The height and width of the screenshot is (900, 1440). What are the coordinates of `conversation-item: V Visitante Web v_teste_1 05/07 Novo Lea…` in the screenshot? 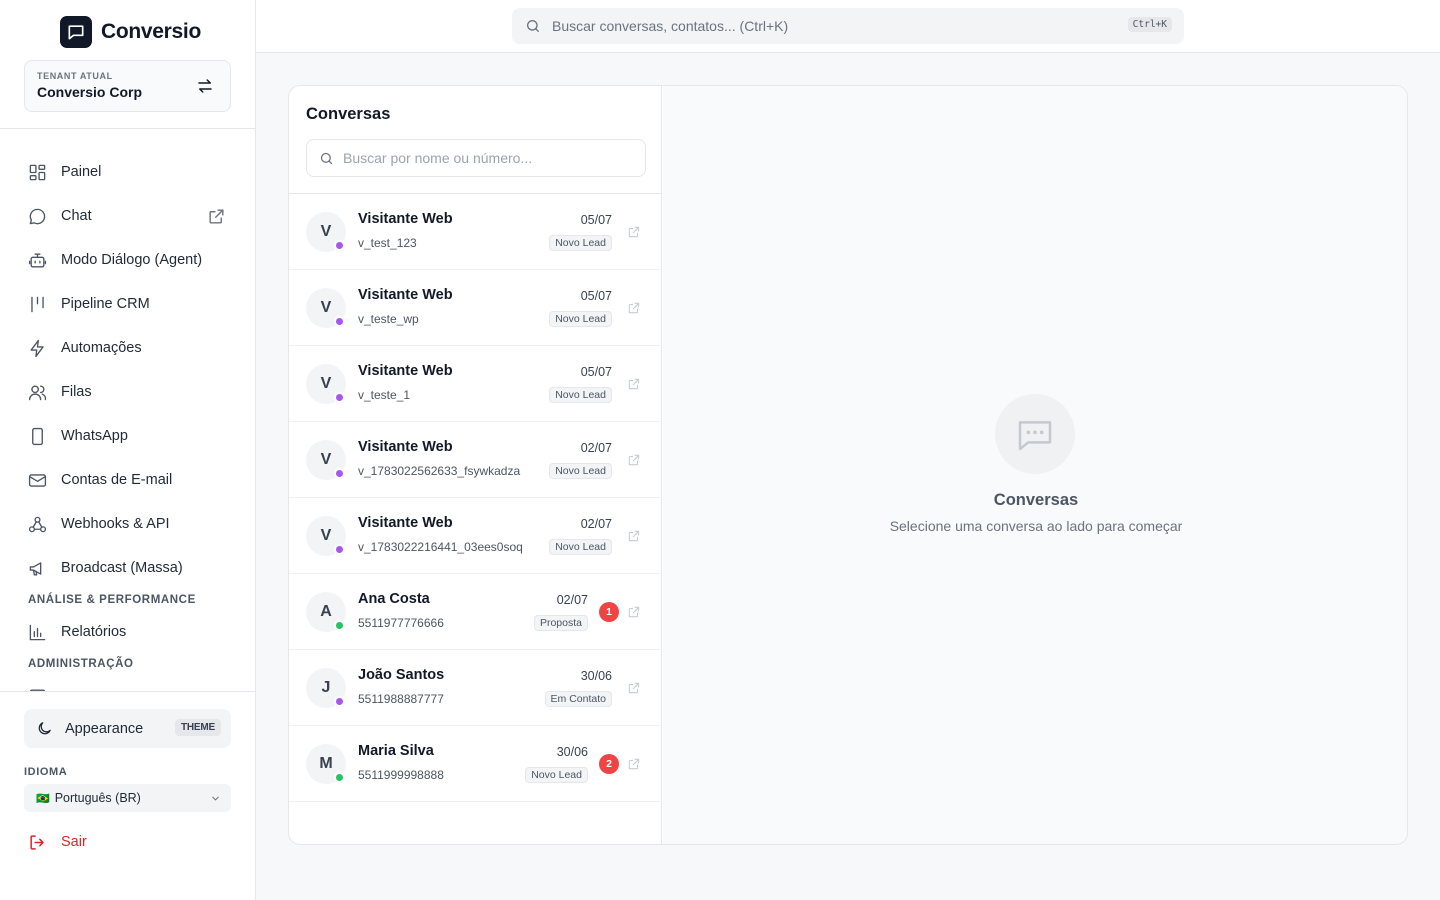 It's located at (475, 384).